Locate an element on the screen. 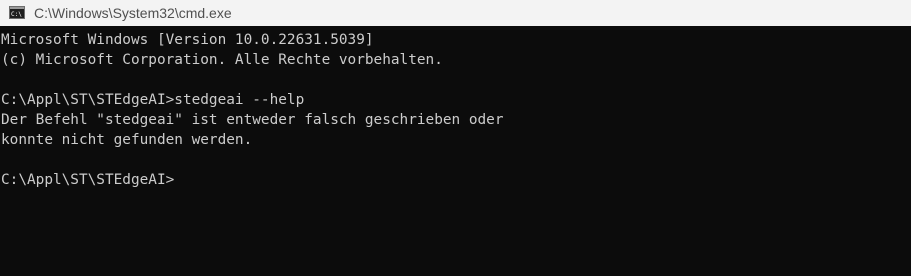 The image size is (911, 276). console-line: C:\Appl\ST\STEdgeAI>stedgeai --help is located at coordinates (153, 100).